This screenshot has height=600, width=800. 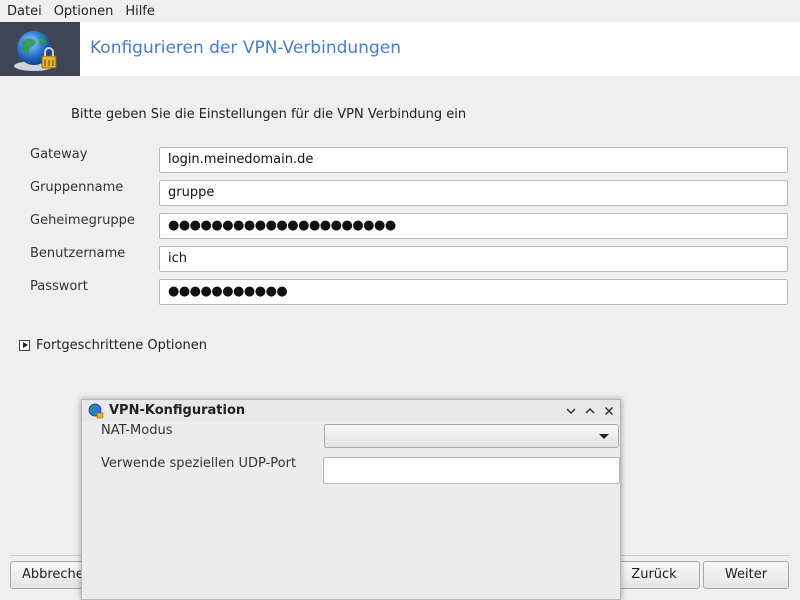 What do you see at coordinates (654, 575) in the screenshot?
I see `back-button: Zurück` at bounding box center [654, 575].